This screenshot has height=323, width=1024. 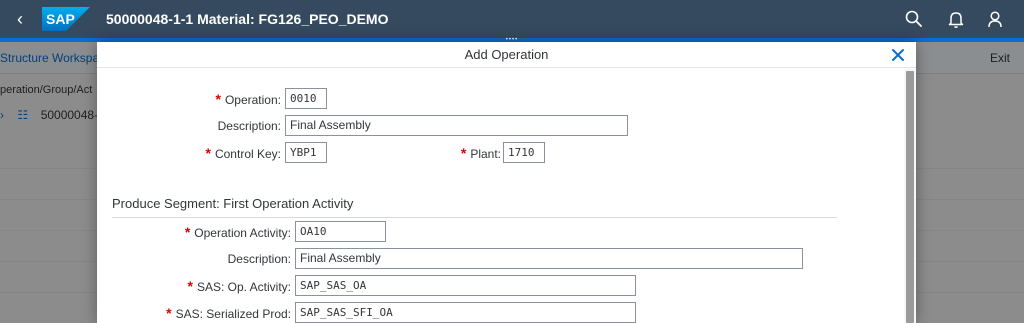 I want to click on search-icon, so click(x=914, y=19).